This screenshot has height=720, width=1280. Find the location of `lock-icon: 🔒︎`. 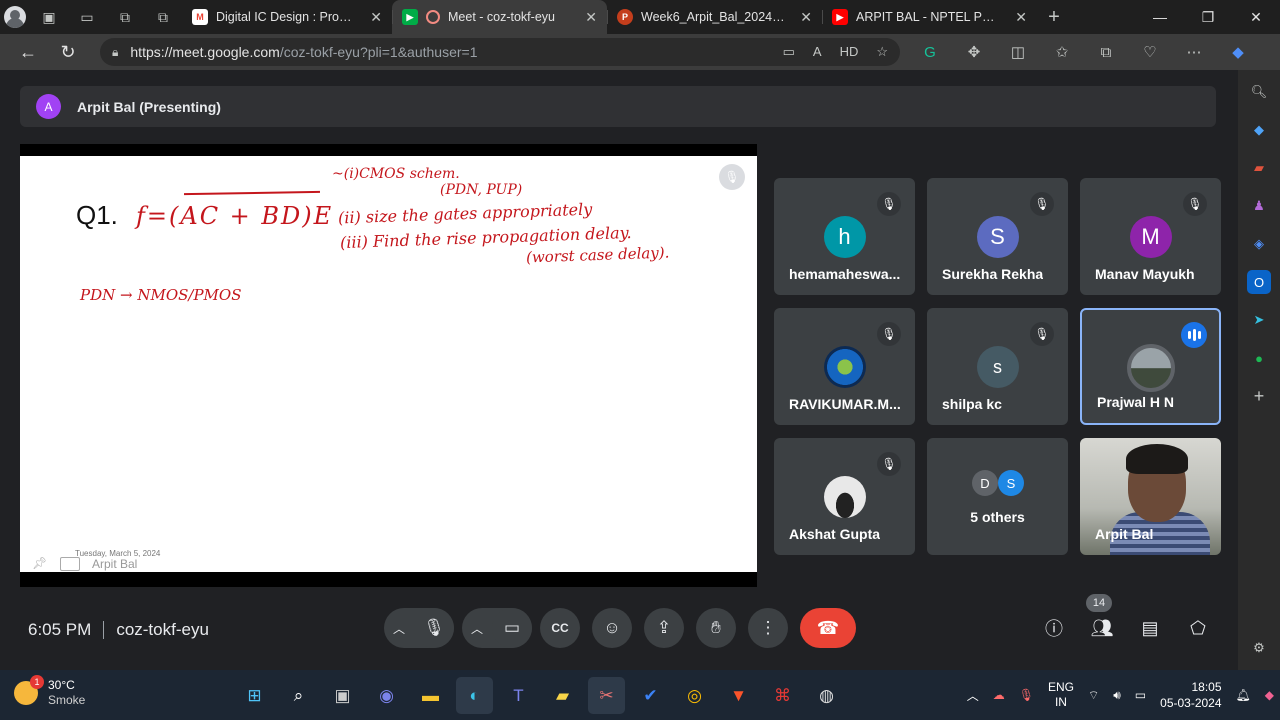

lock-icon: 🔒︎ is located at coordinates (115, 52).